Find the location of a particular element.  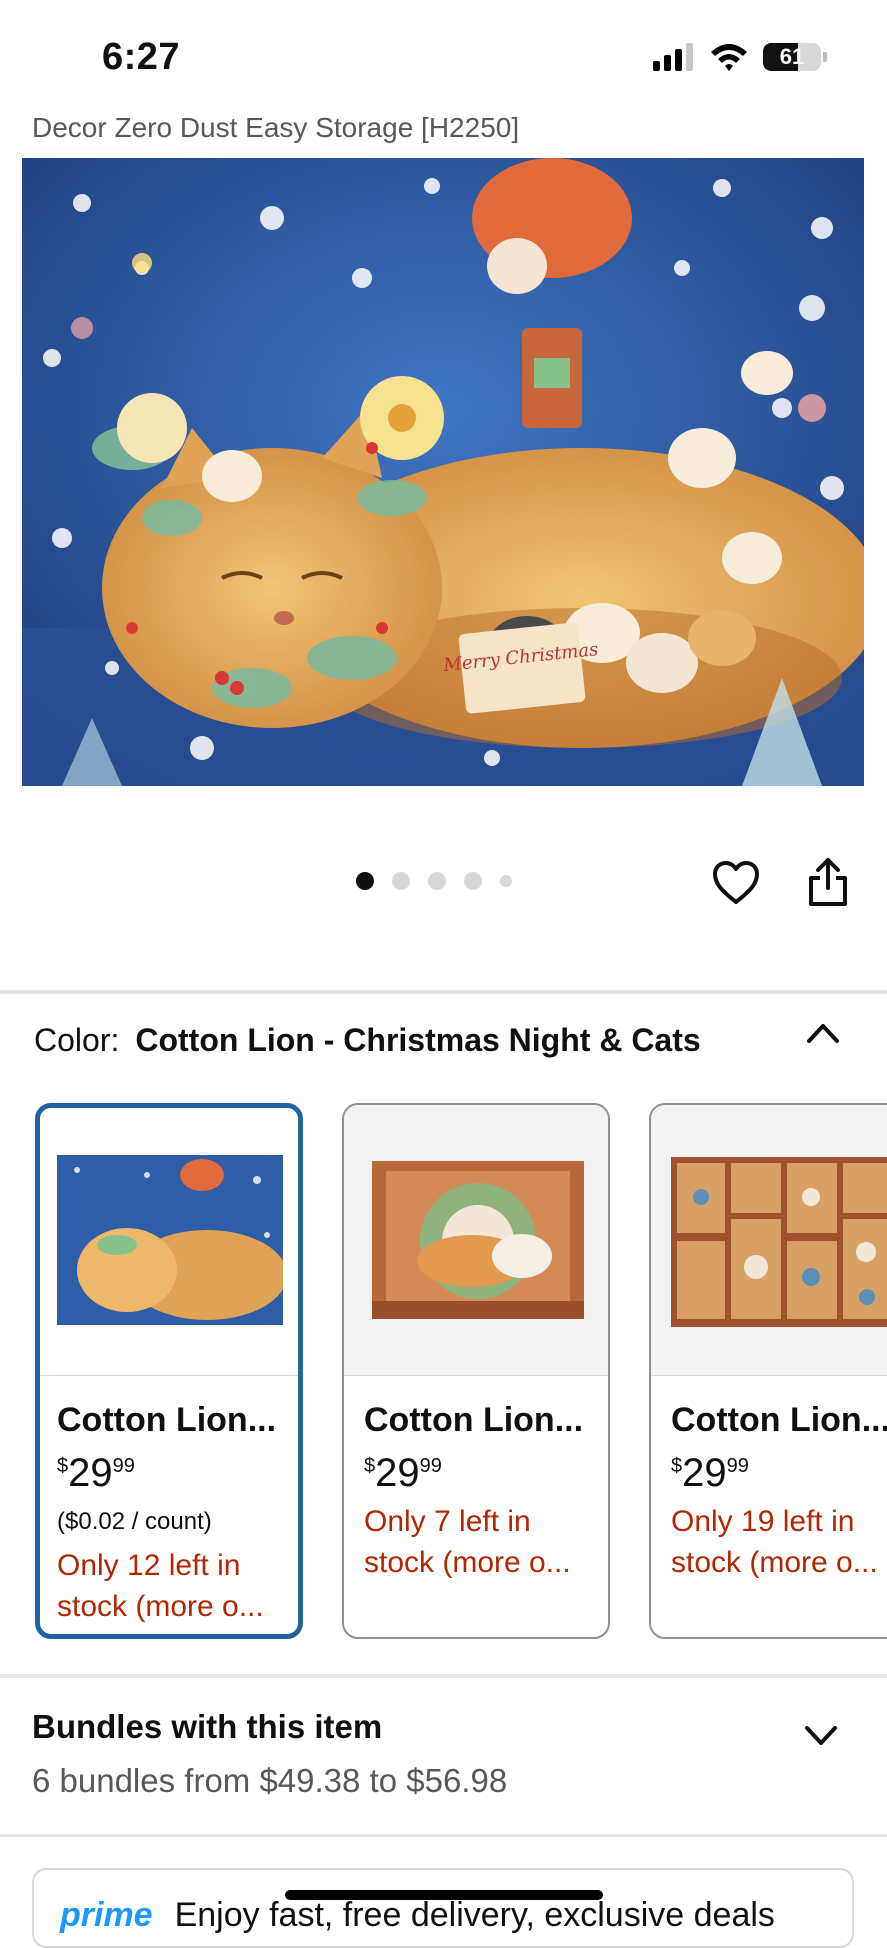

stock-line: Only 7 left in is located at coordinates (447, 1521).